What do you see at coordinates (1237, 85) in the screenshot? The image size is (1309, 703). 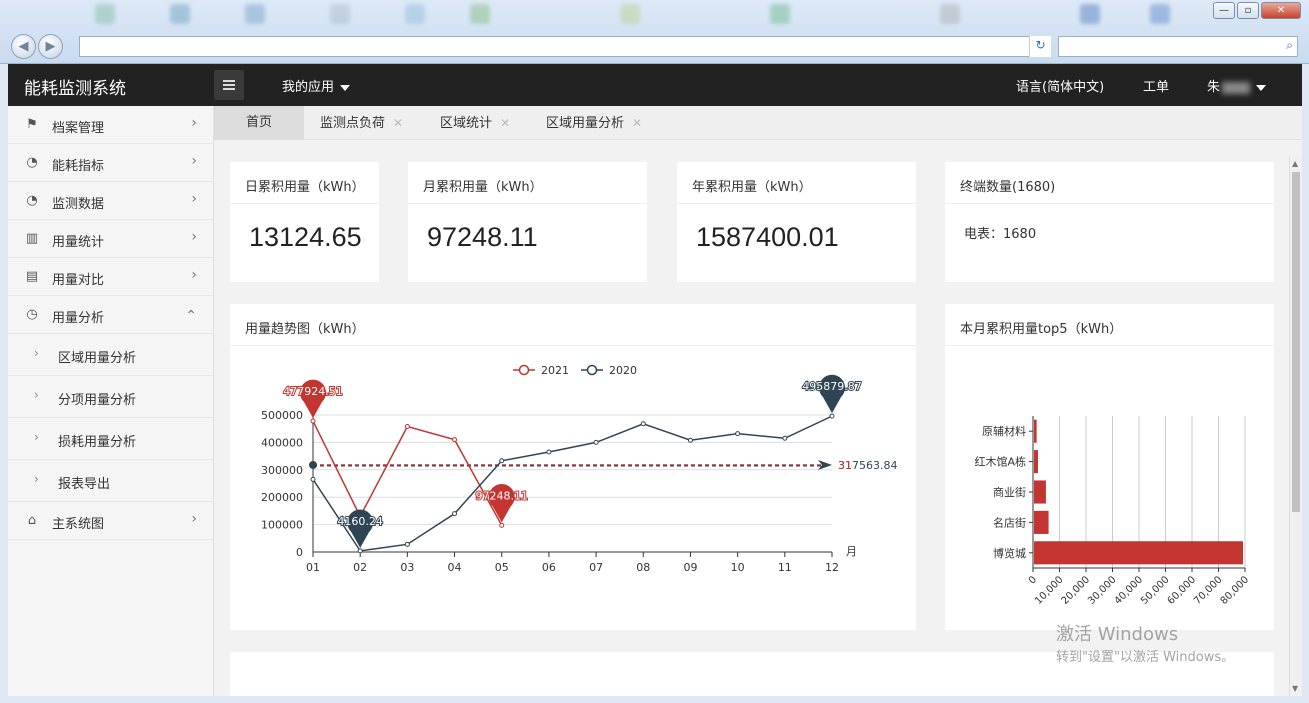 I see `user-menu: 朱` at bounding box center [1237, 85].